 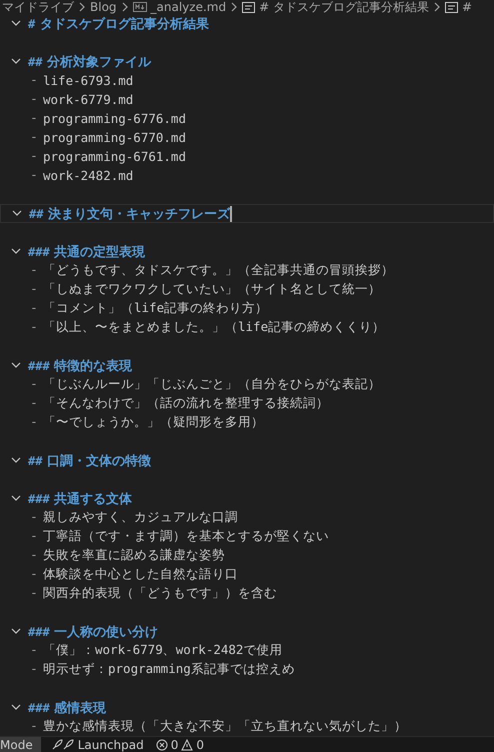 I want to click on heading-text: ### 特徴的な表現, so click(x=80, y=366).